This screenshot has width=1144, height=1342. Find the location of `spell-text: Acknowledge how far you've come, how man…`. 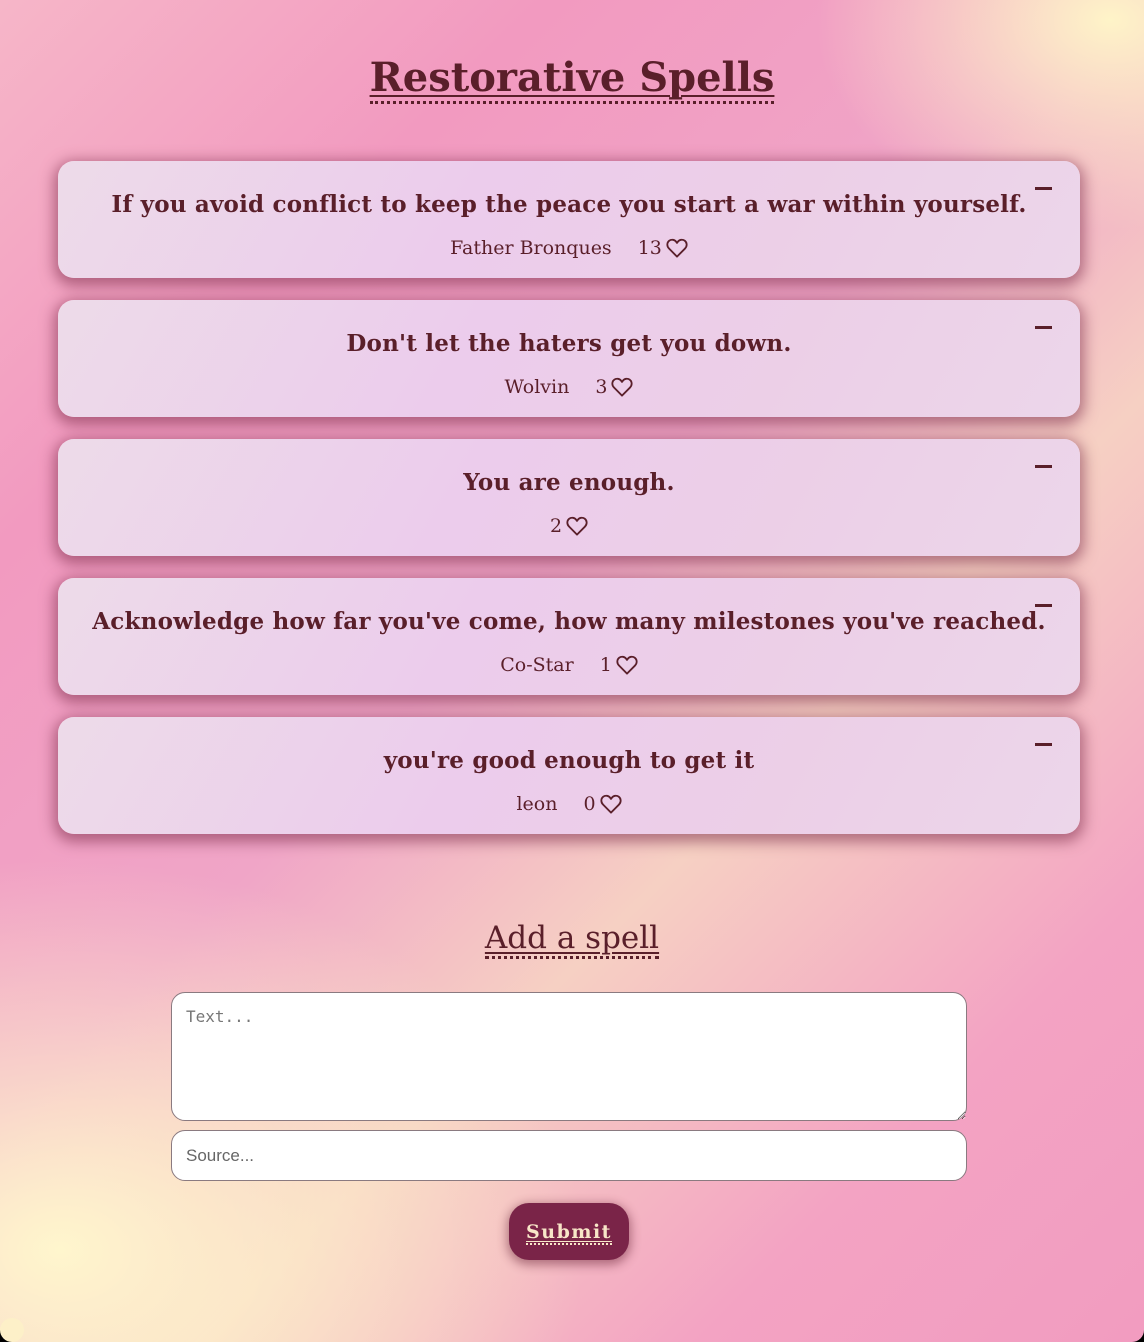

spell-text: Acknowledge how far you've come, how man… is located at coordinates (569, 621).